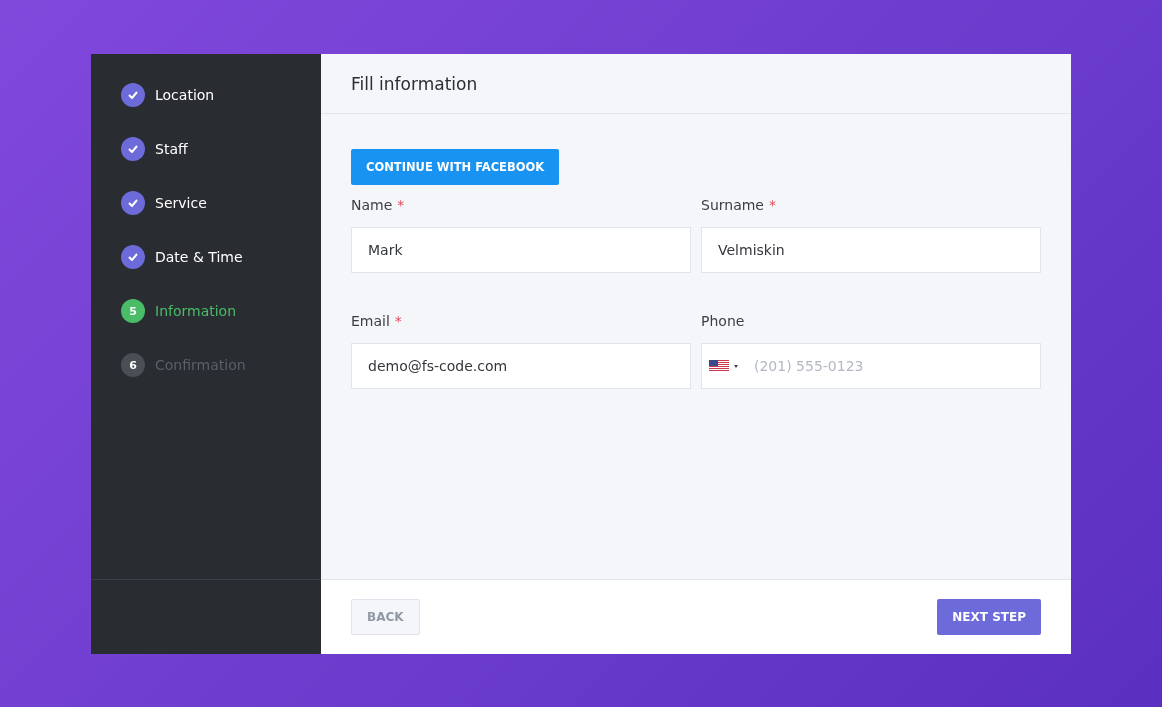 This screenshot has width=1162, height=707. What do you see at coordinates (199, 257) in the screenshot?
I see `step-label: Date & Time` at bounding box center [199, 257].